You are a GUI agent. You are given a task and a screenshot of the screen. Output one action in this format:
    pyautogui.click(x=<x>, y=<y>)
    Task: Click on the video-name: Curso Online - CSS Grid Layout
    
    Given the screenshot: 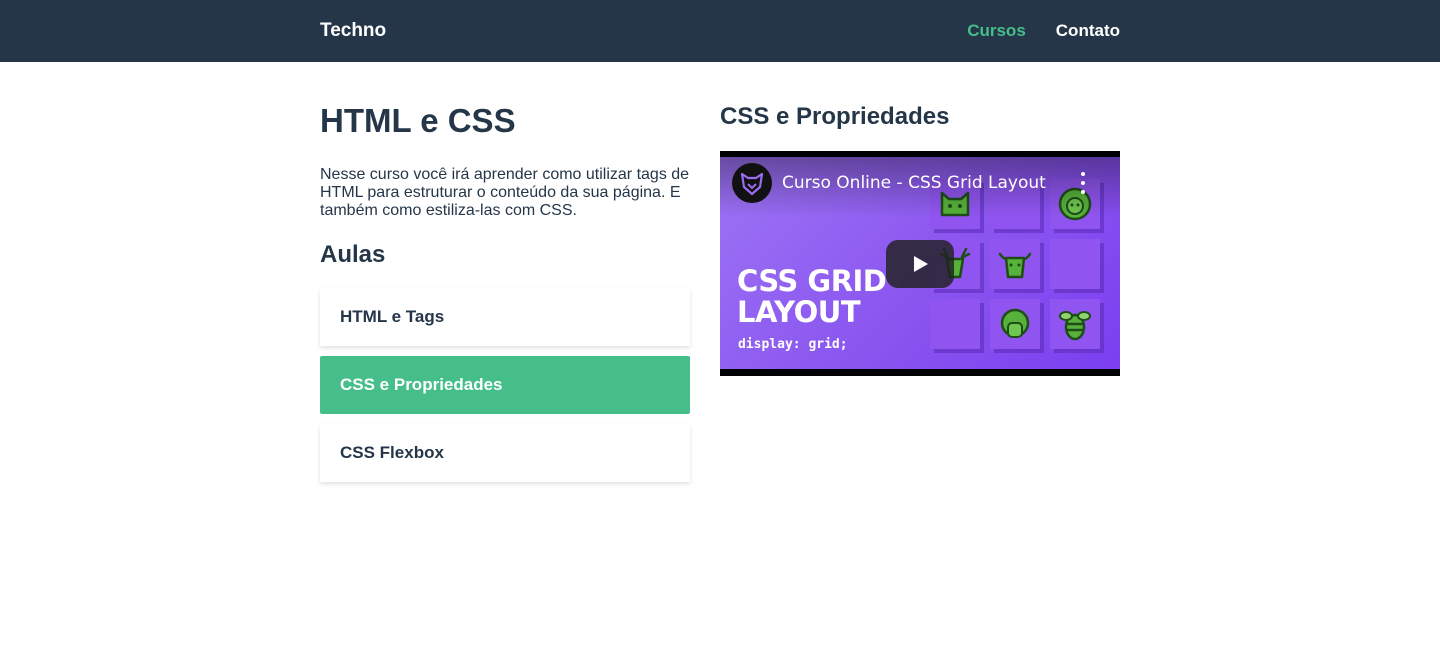 What is the action you would take?
    pyautogui.click(x=914, y=183)
    